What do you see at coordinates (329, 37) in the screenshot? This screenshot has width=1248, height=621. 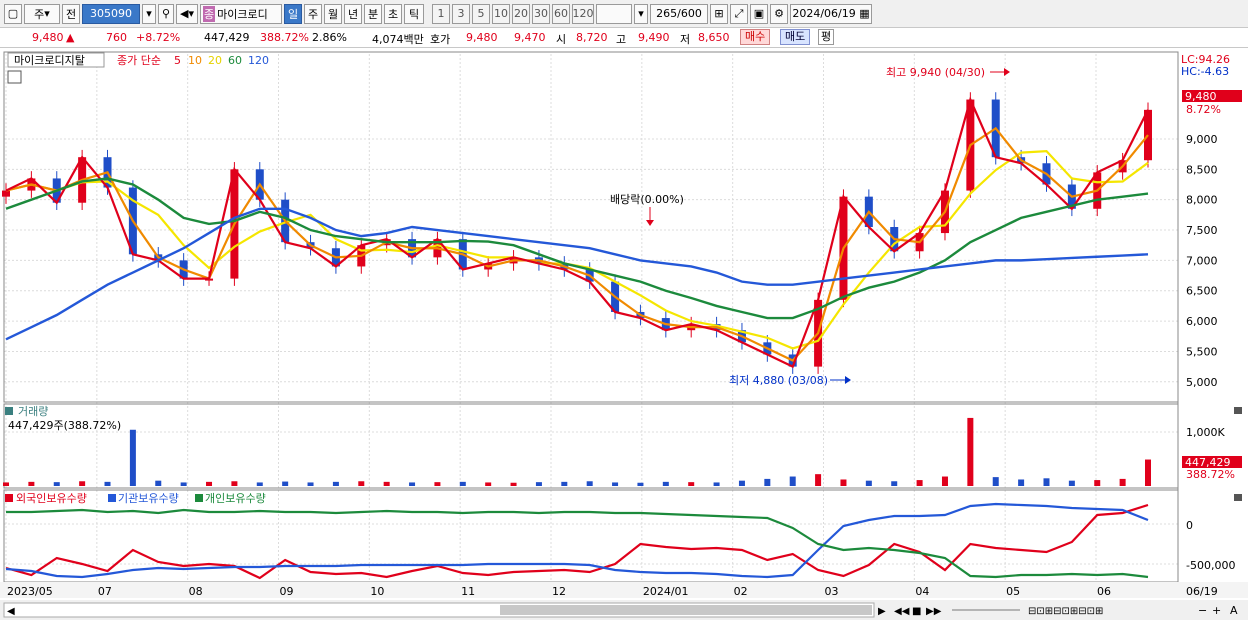 I see `turnover-rate: 2.86%` at bounding box center [329, 37].